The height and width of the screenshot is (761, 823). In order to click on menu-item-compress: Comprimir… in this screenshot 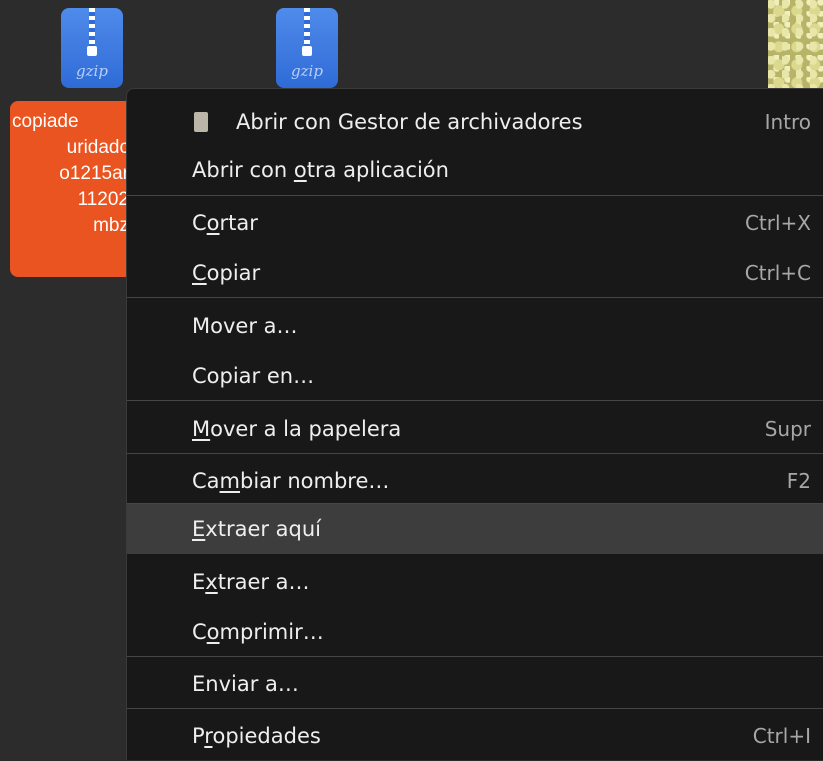, I will do `click(475, 632)`.